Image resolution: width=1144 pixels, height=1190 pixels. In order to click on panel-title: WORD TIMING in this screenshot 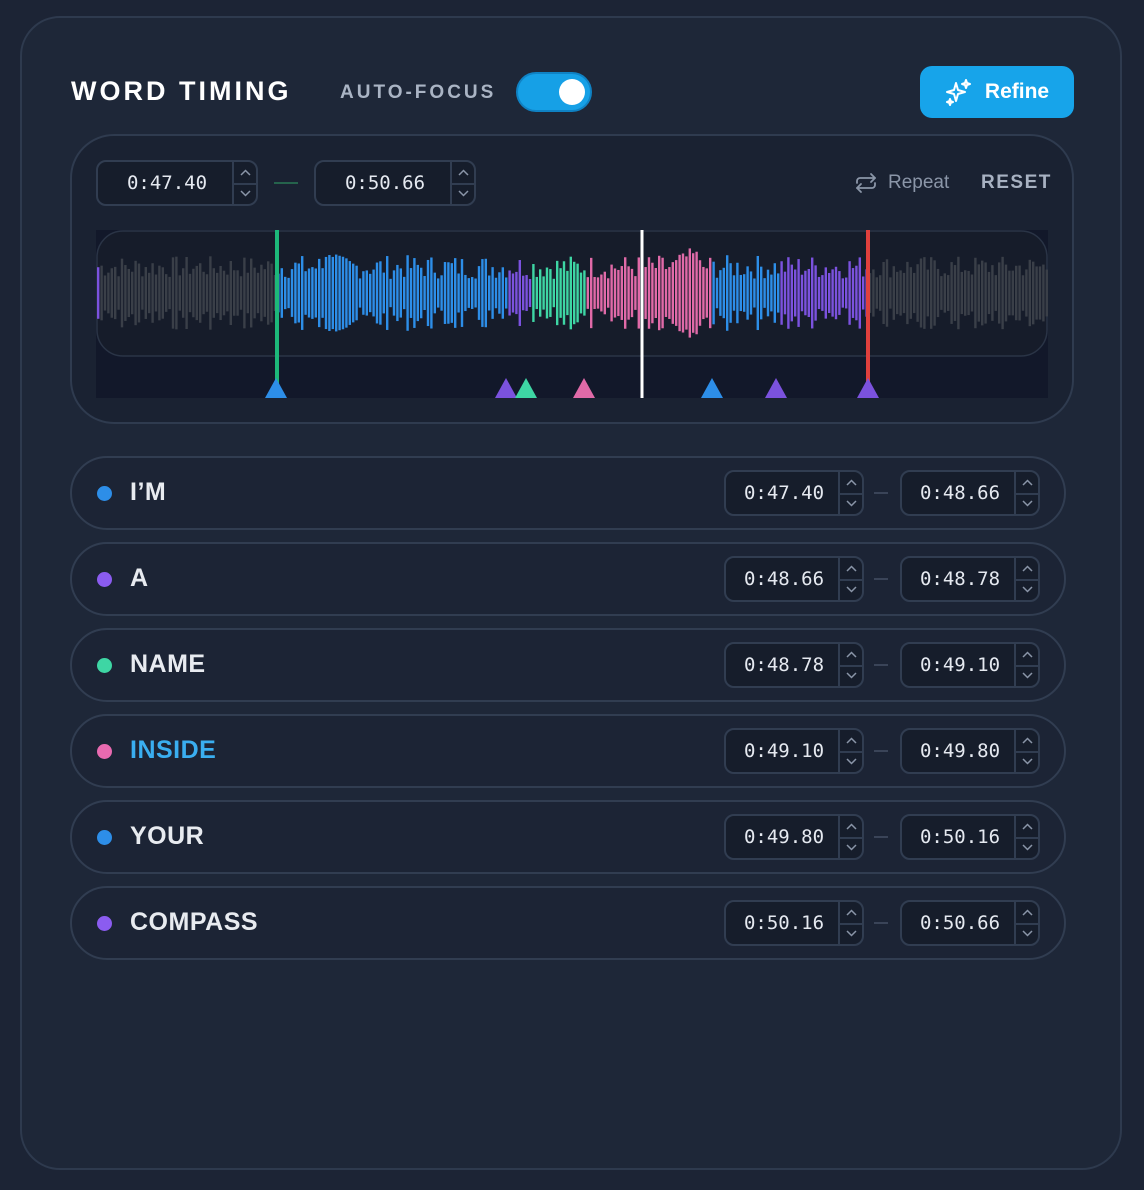, I will do `click(181, 91)`.